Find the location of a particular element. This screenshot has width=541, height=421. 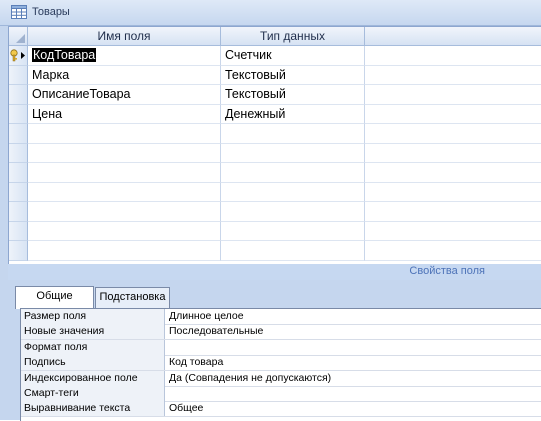

table-row: ОписаниеТовара Текстовый is located at coordinates (275, 95).